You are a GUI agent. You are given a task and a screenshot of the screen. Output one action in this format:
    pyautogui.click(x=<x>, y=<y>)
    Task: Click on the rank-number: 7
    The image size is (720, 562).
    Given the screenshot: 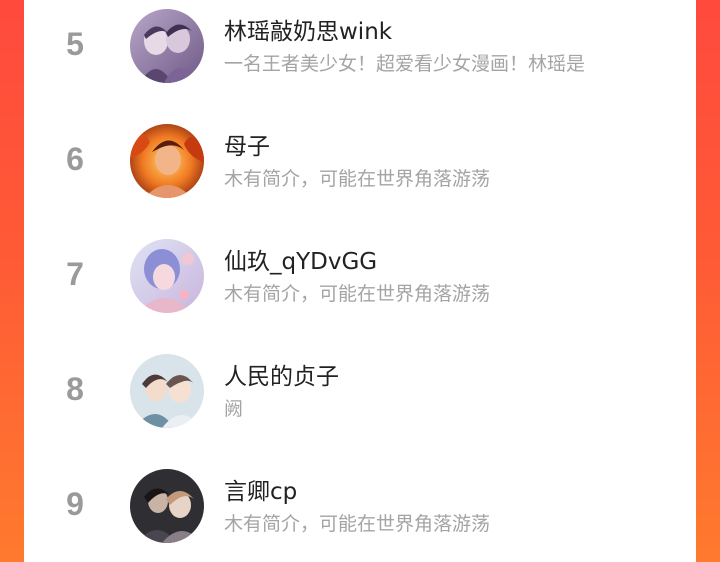 What is the action you would take?
    pyautogui.click(x=75, y=274)
    